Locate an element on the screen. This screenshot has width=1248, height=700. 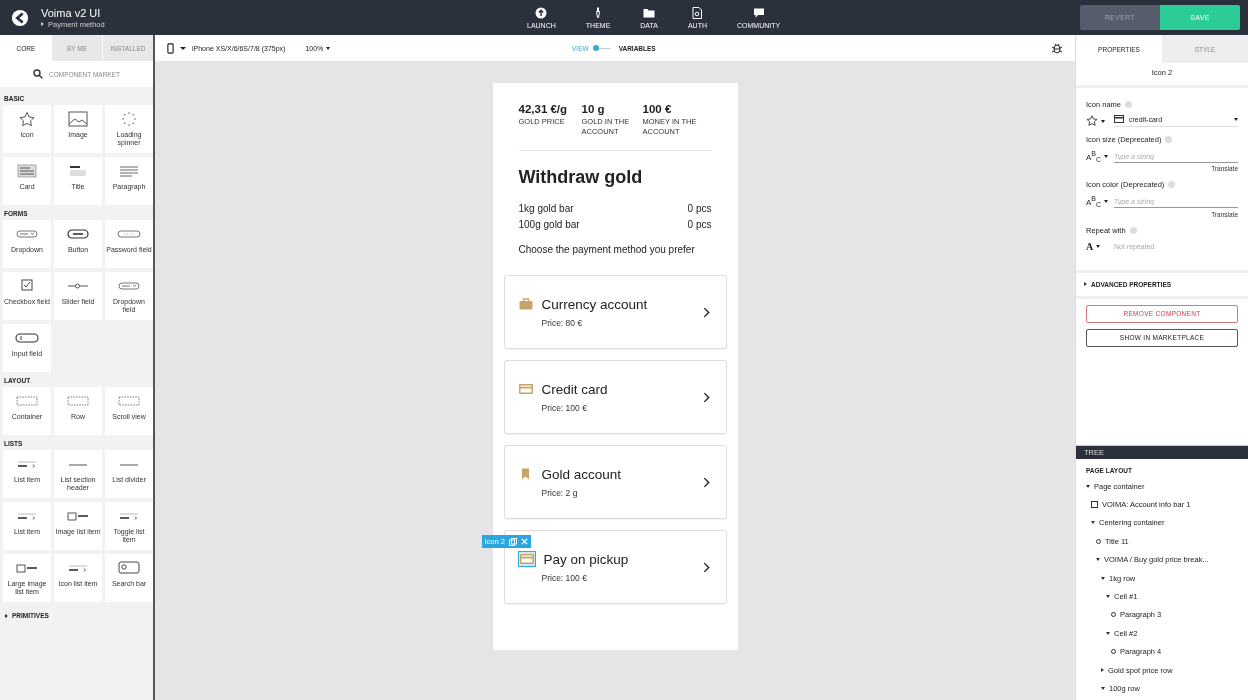
payment-method-card: Credit card Price: 100 € is located at coordinates (615, 397).